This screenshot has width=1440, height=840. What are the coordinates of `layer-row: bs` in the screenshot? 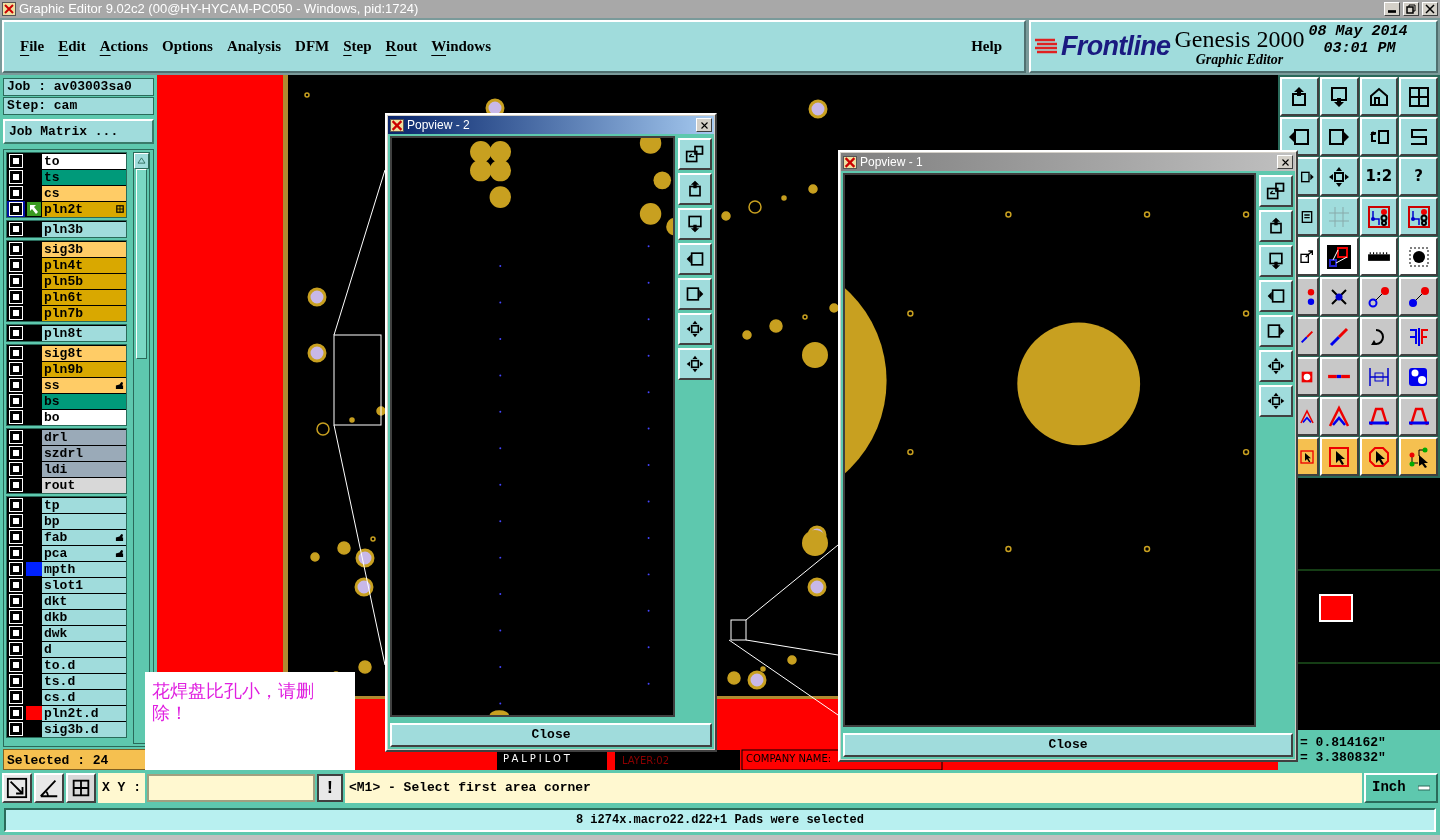 It's located at (66, 400).